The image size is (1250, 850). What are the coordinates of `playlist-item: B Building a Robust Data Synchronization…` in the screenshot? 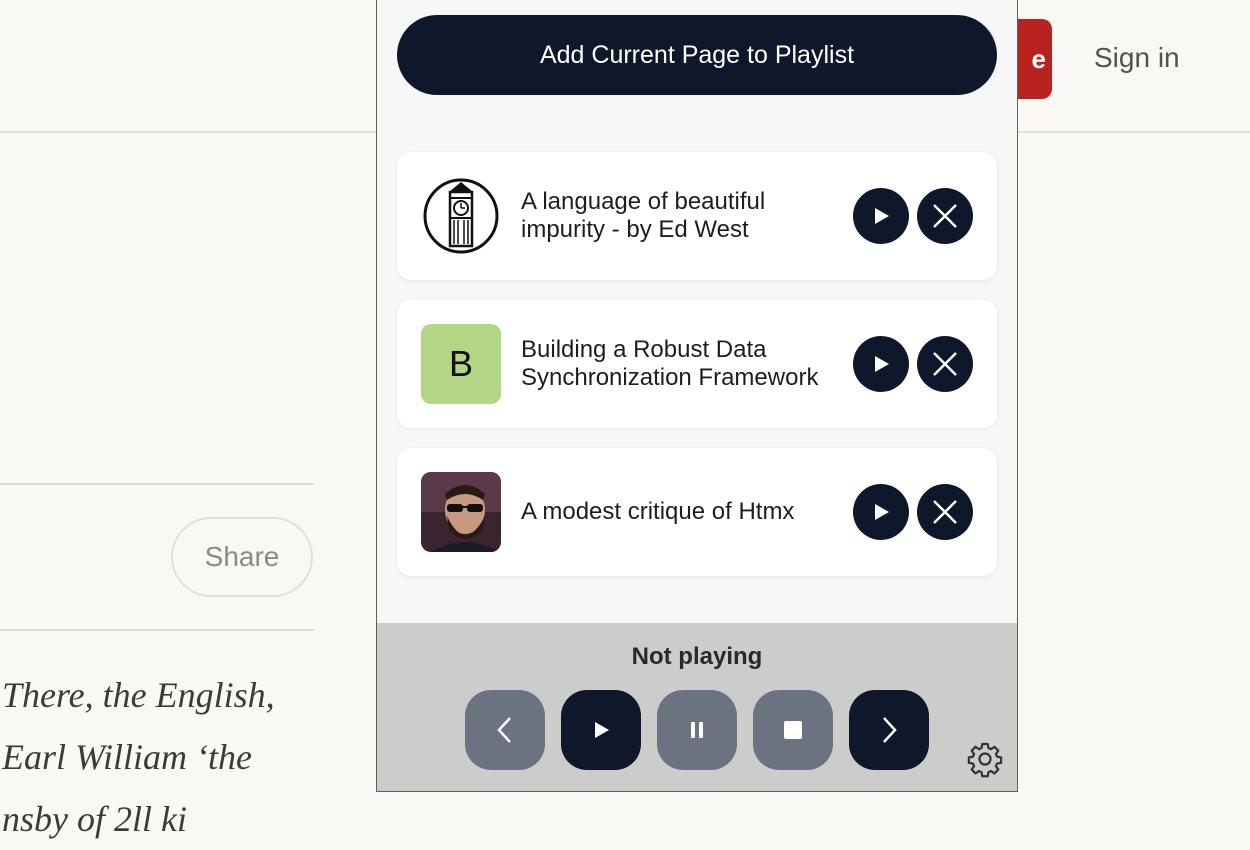 It's located at (697, 364).